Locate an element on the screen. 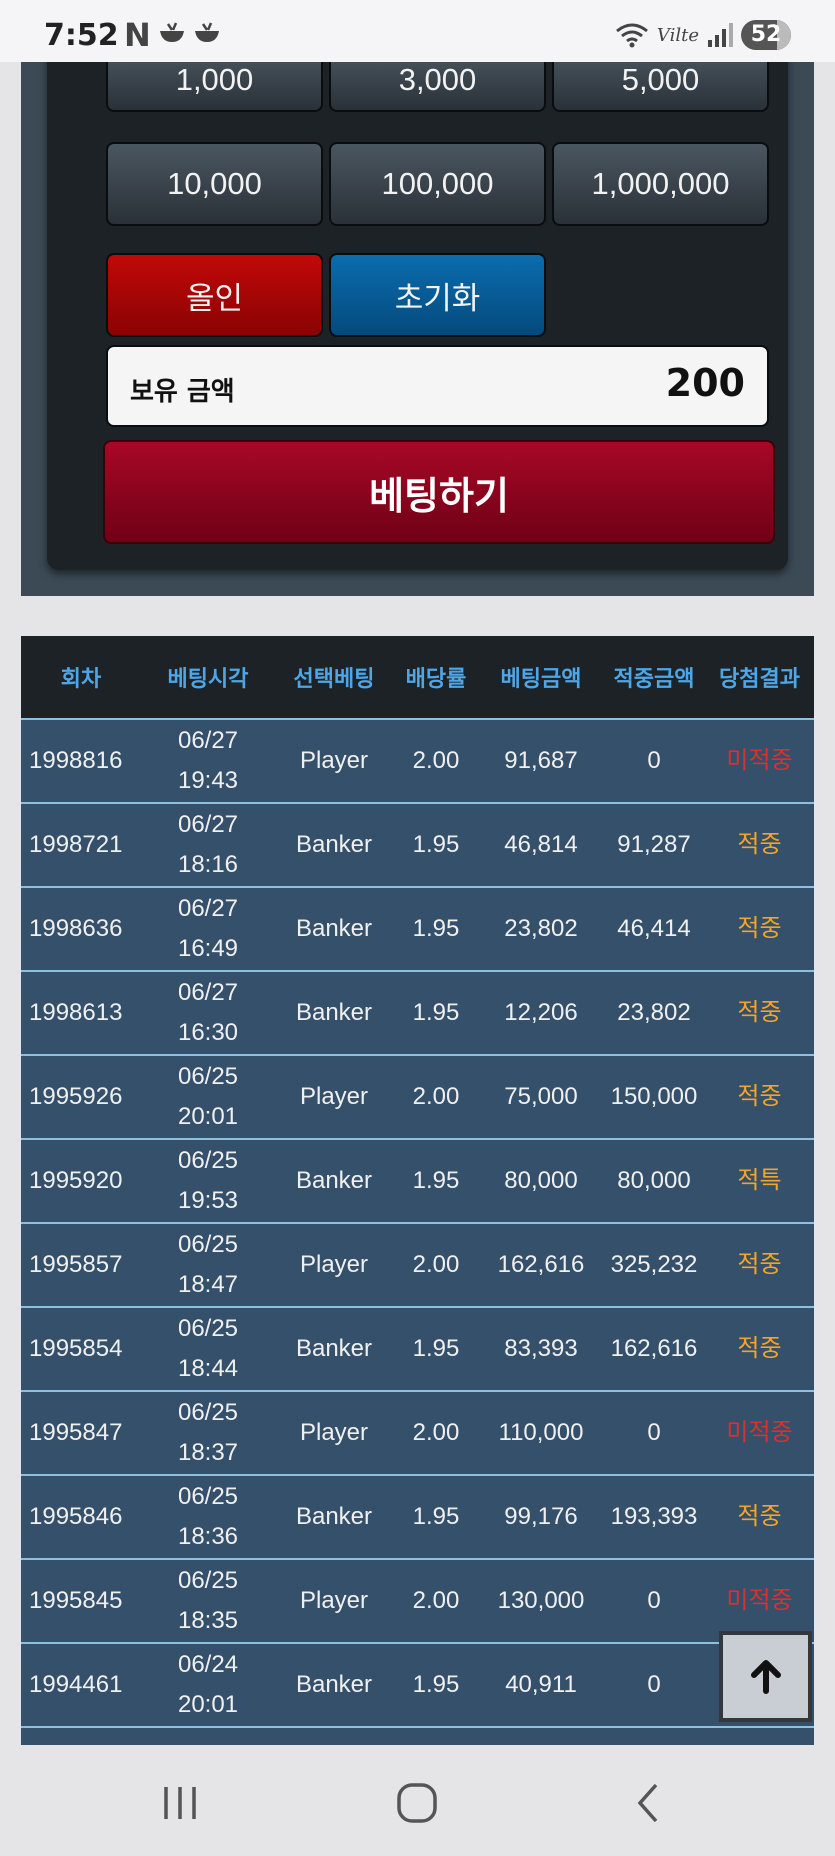 This screenshot has height=1856, width=835. cell-round: 1995854 is located at coordinates (76, 1348).